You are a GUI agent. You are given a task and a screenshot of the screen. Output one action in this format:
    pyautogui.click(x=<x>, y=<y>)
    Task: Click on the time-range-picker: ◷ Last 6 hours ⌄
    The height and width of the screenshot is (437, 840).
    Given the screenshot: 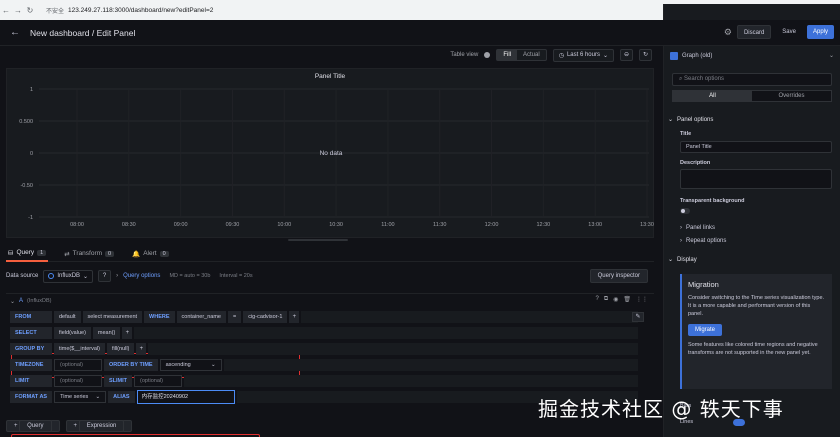 What is the action you would take?
    pyautogui.click(x=583, y=55)
    